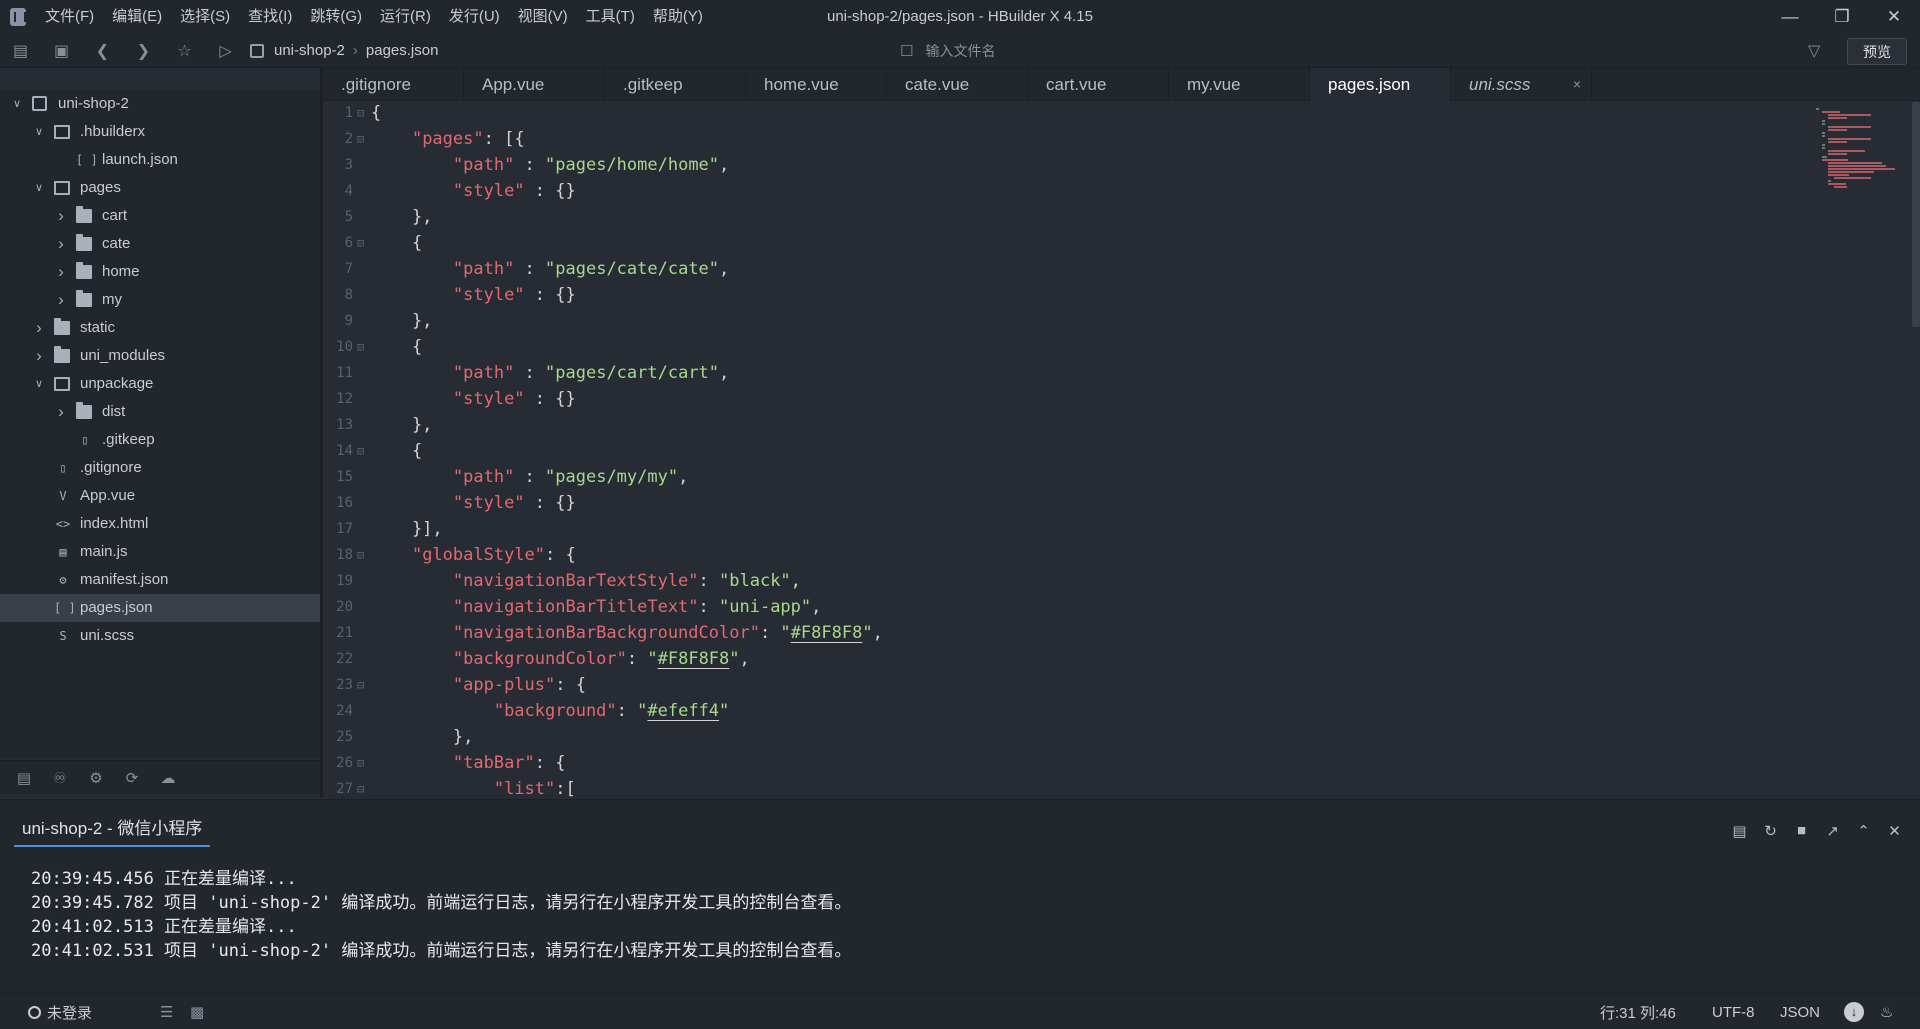 The height and width of the screenshot is (1029, 1920). Describe the element at coordinates (1065, 607) in the screenshot. I see `code-line: 20 "navigationBarTitleText": "uni-app",` at that location.